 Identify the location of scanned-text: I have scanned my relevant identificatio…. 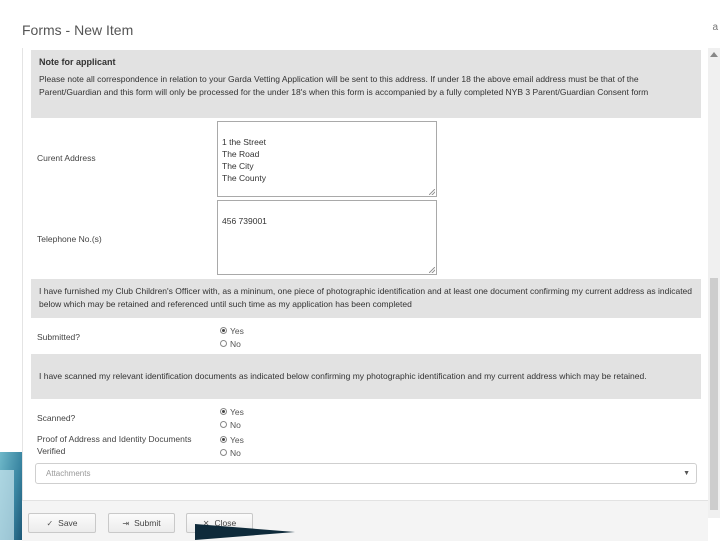
(343, 376).